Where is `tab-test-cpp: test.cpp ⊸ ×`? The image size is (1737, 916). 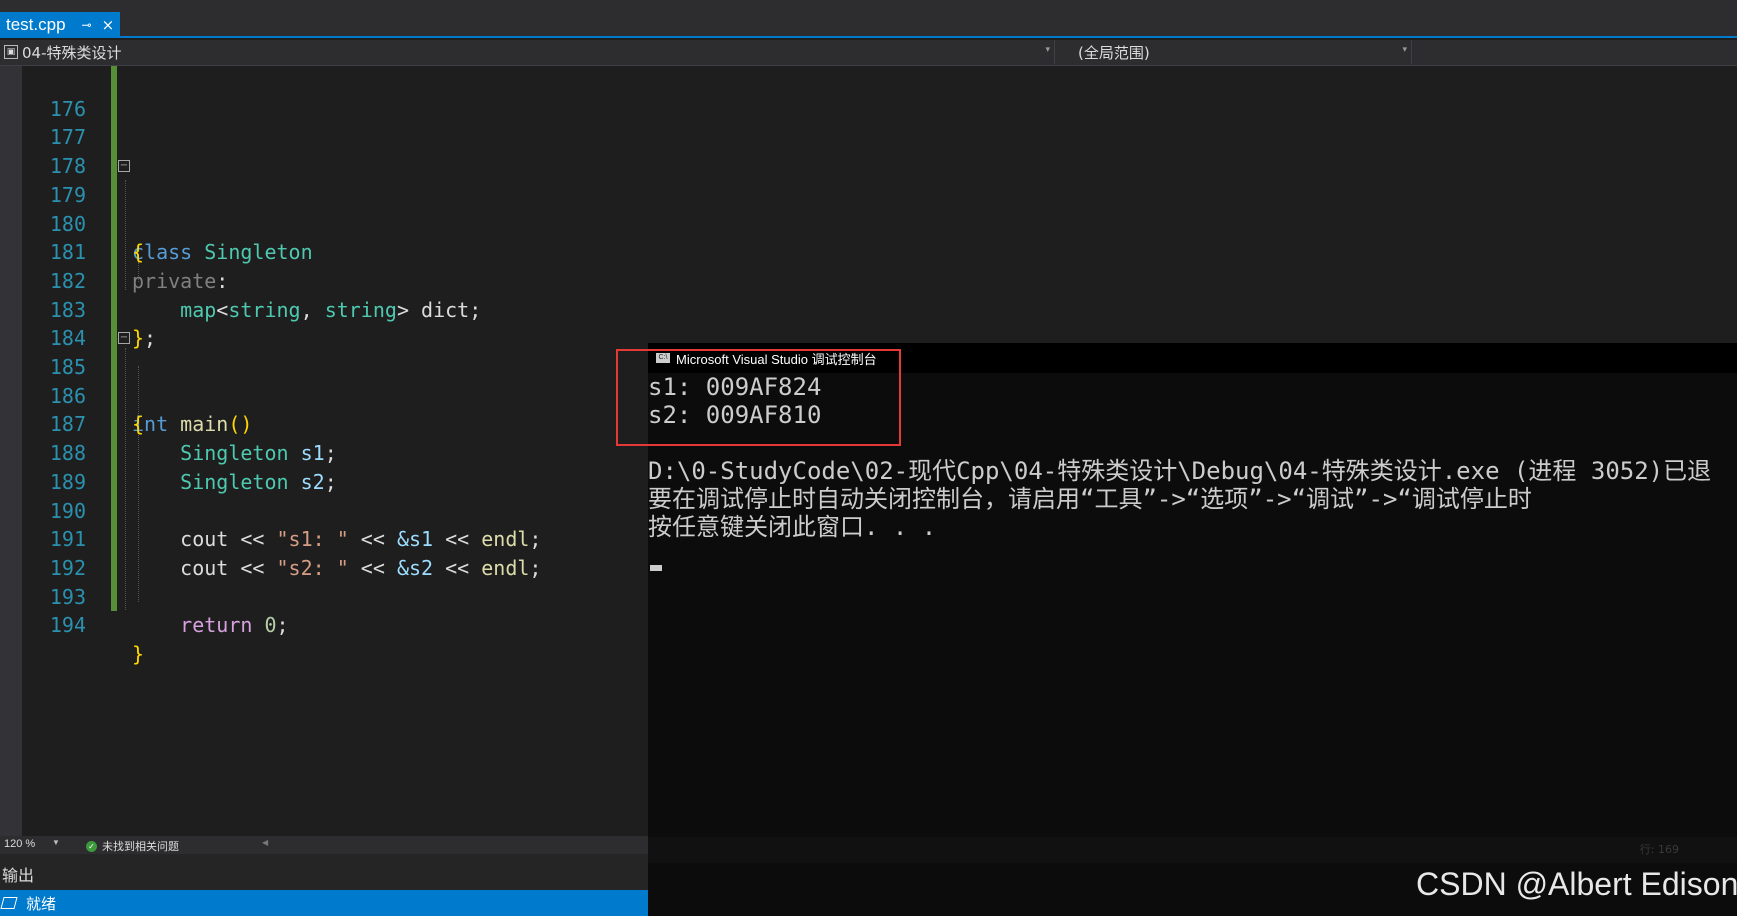 tab-test-cpp: test.cpp ⊸ × is located at coordinates (60, 25).